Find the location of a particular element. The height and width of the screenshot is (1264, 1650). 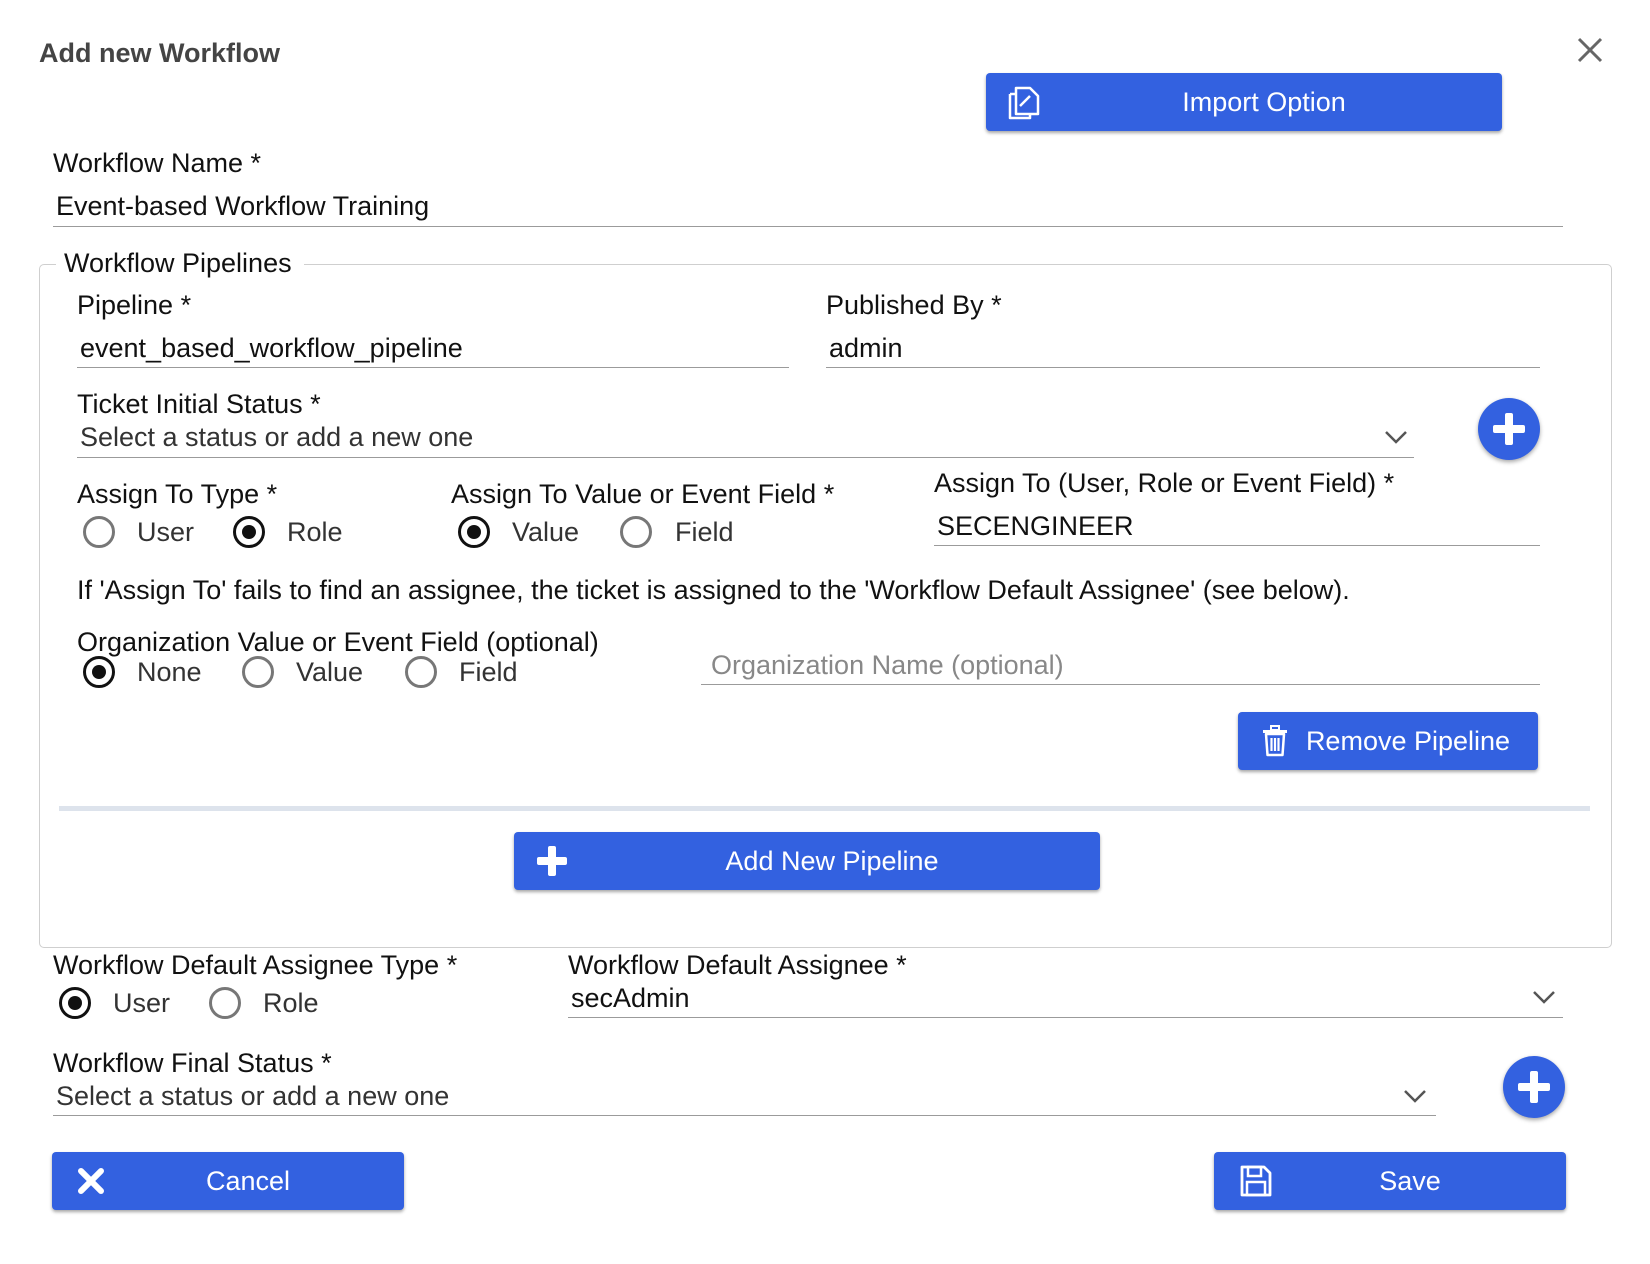

default-assignee-type-role-radio is located at coordinates (225, 1003).